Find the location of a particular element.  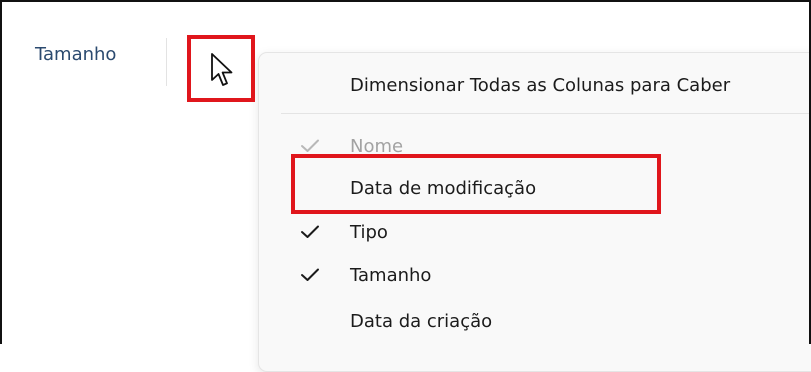

column-divider is located at coordinates (166, 62).